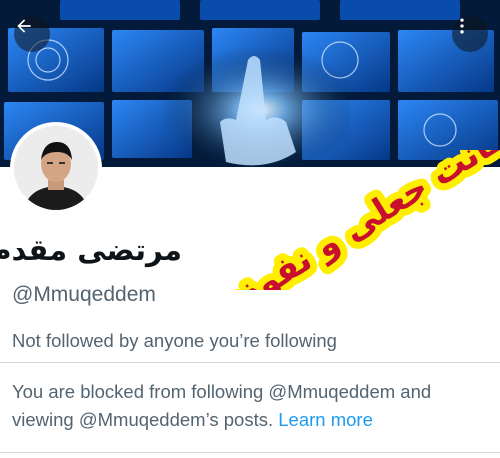 The image size is (500, 458). I want to click on display-name: مرتضی مقدم, so click(91, 250).